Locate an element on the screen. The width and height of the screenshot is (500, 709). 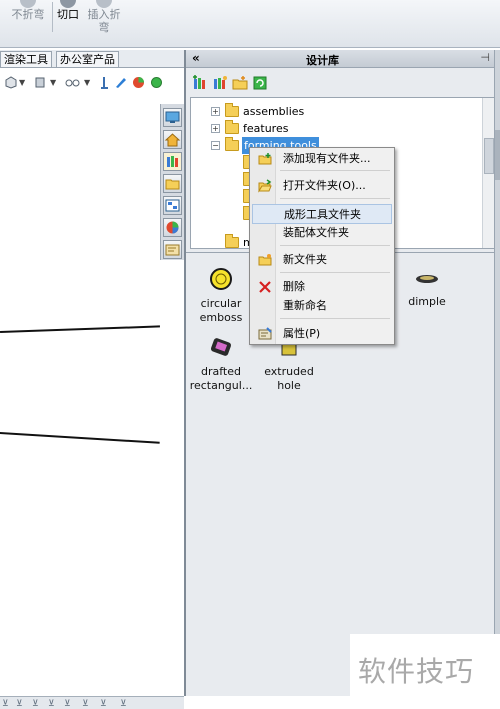
tree-item-features: + features is located at coordinates (336, 128).